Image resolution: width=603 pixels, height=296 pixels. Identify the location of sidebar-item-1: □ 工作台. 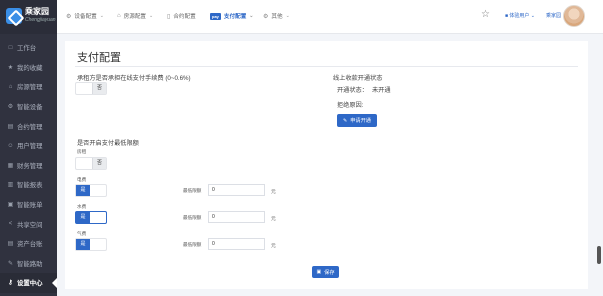
(28, 48).